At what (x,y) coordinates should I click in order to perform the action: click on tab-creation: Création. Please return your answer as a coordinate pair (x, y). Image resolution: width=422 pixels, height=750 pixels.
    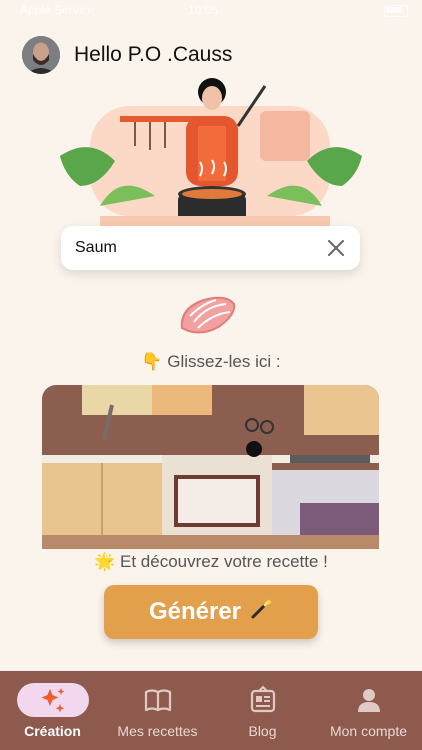
    Looking at the image, I should click on (52, 710).